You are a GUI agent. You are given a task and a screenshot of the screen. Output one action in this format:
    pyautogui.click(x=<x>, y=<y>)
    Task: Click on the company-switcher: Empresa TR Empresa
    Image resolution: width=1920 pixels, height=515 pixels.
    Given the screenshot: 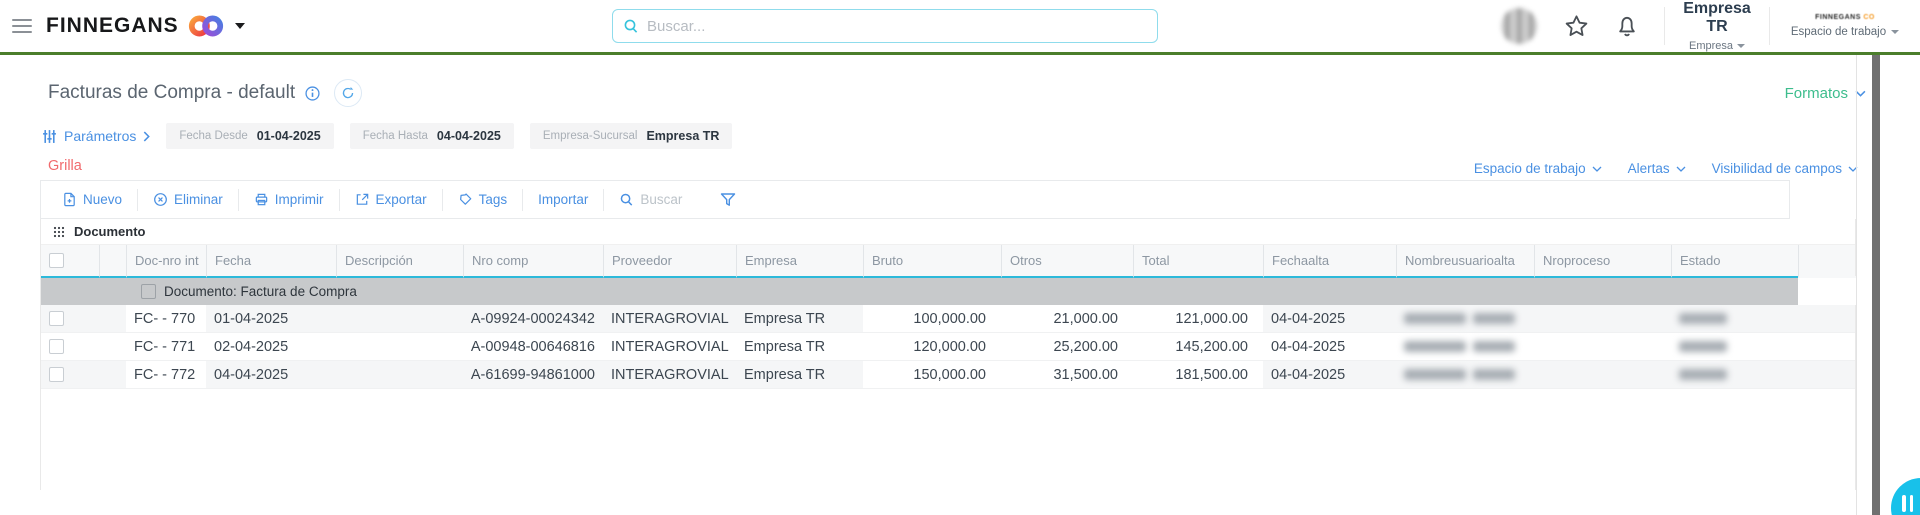 What is the action you would take?
    pyautogui.click(x=1717, y=26)
    